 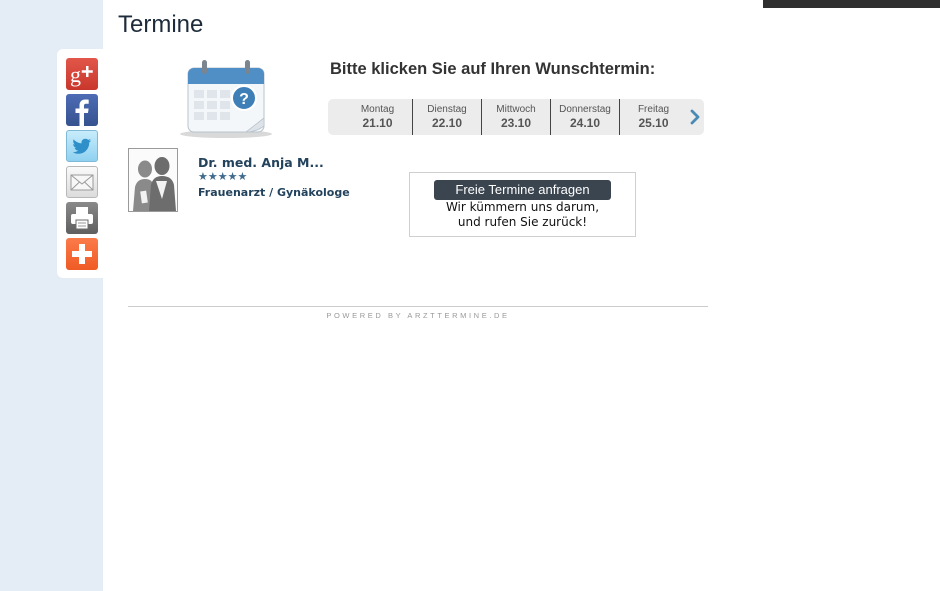 What do you see at coordinates (226, 99) in the screenshot?
I see `calendar-question-icon: ?` at bounding box center [226, 99].